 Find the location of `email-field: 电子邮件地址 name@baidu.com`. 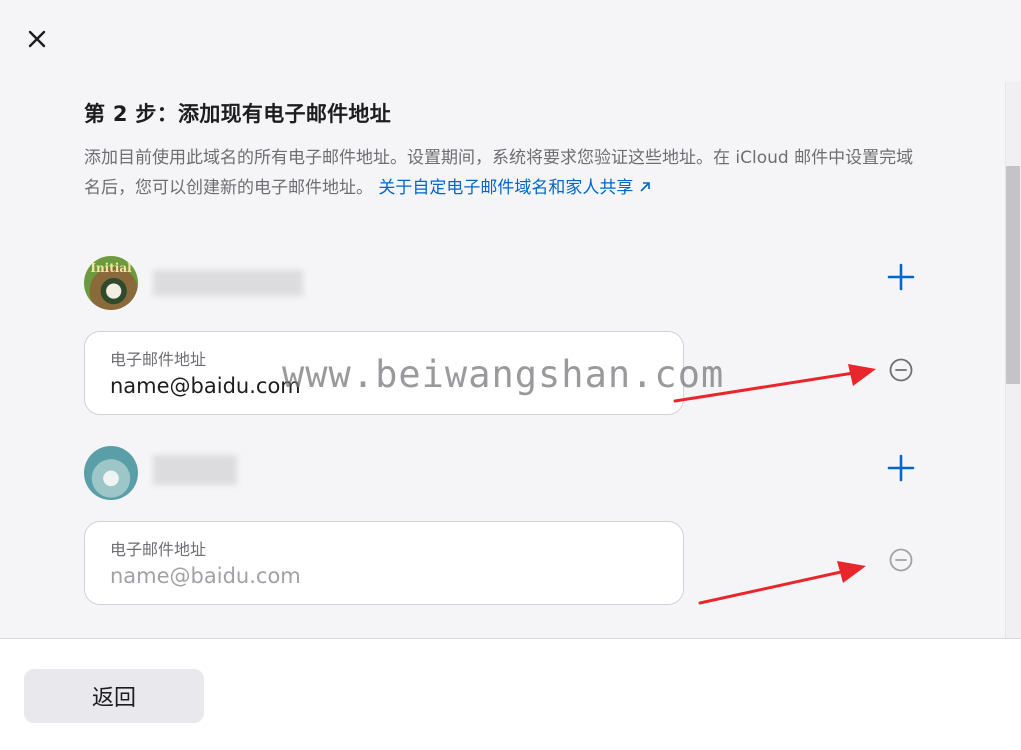

email-field: 电子邮件地址 name@baidu.com is located at coordinates (384, 563).